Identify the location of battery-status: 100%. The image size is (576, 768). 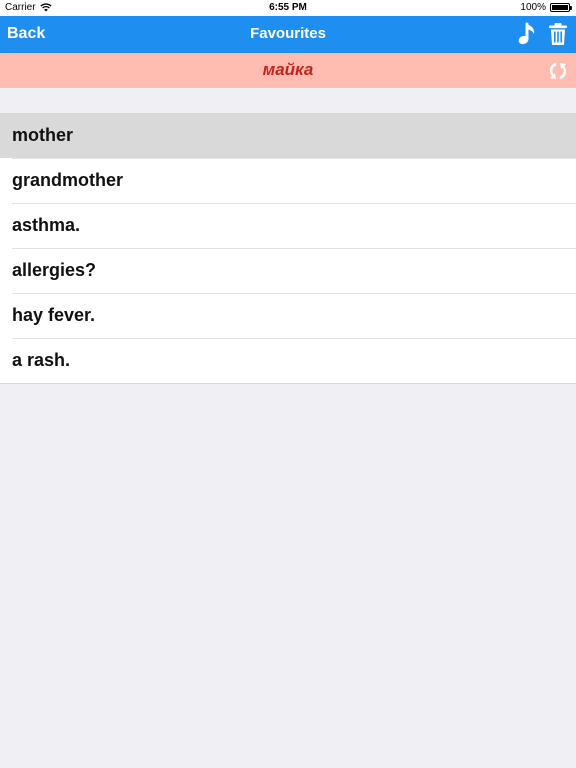
(546, 7).